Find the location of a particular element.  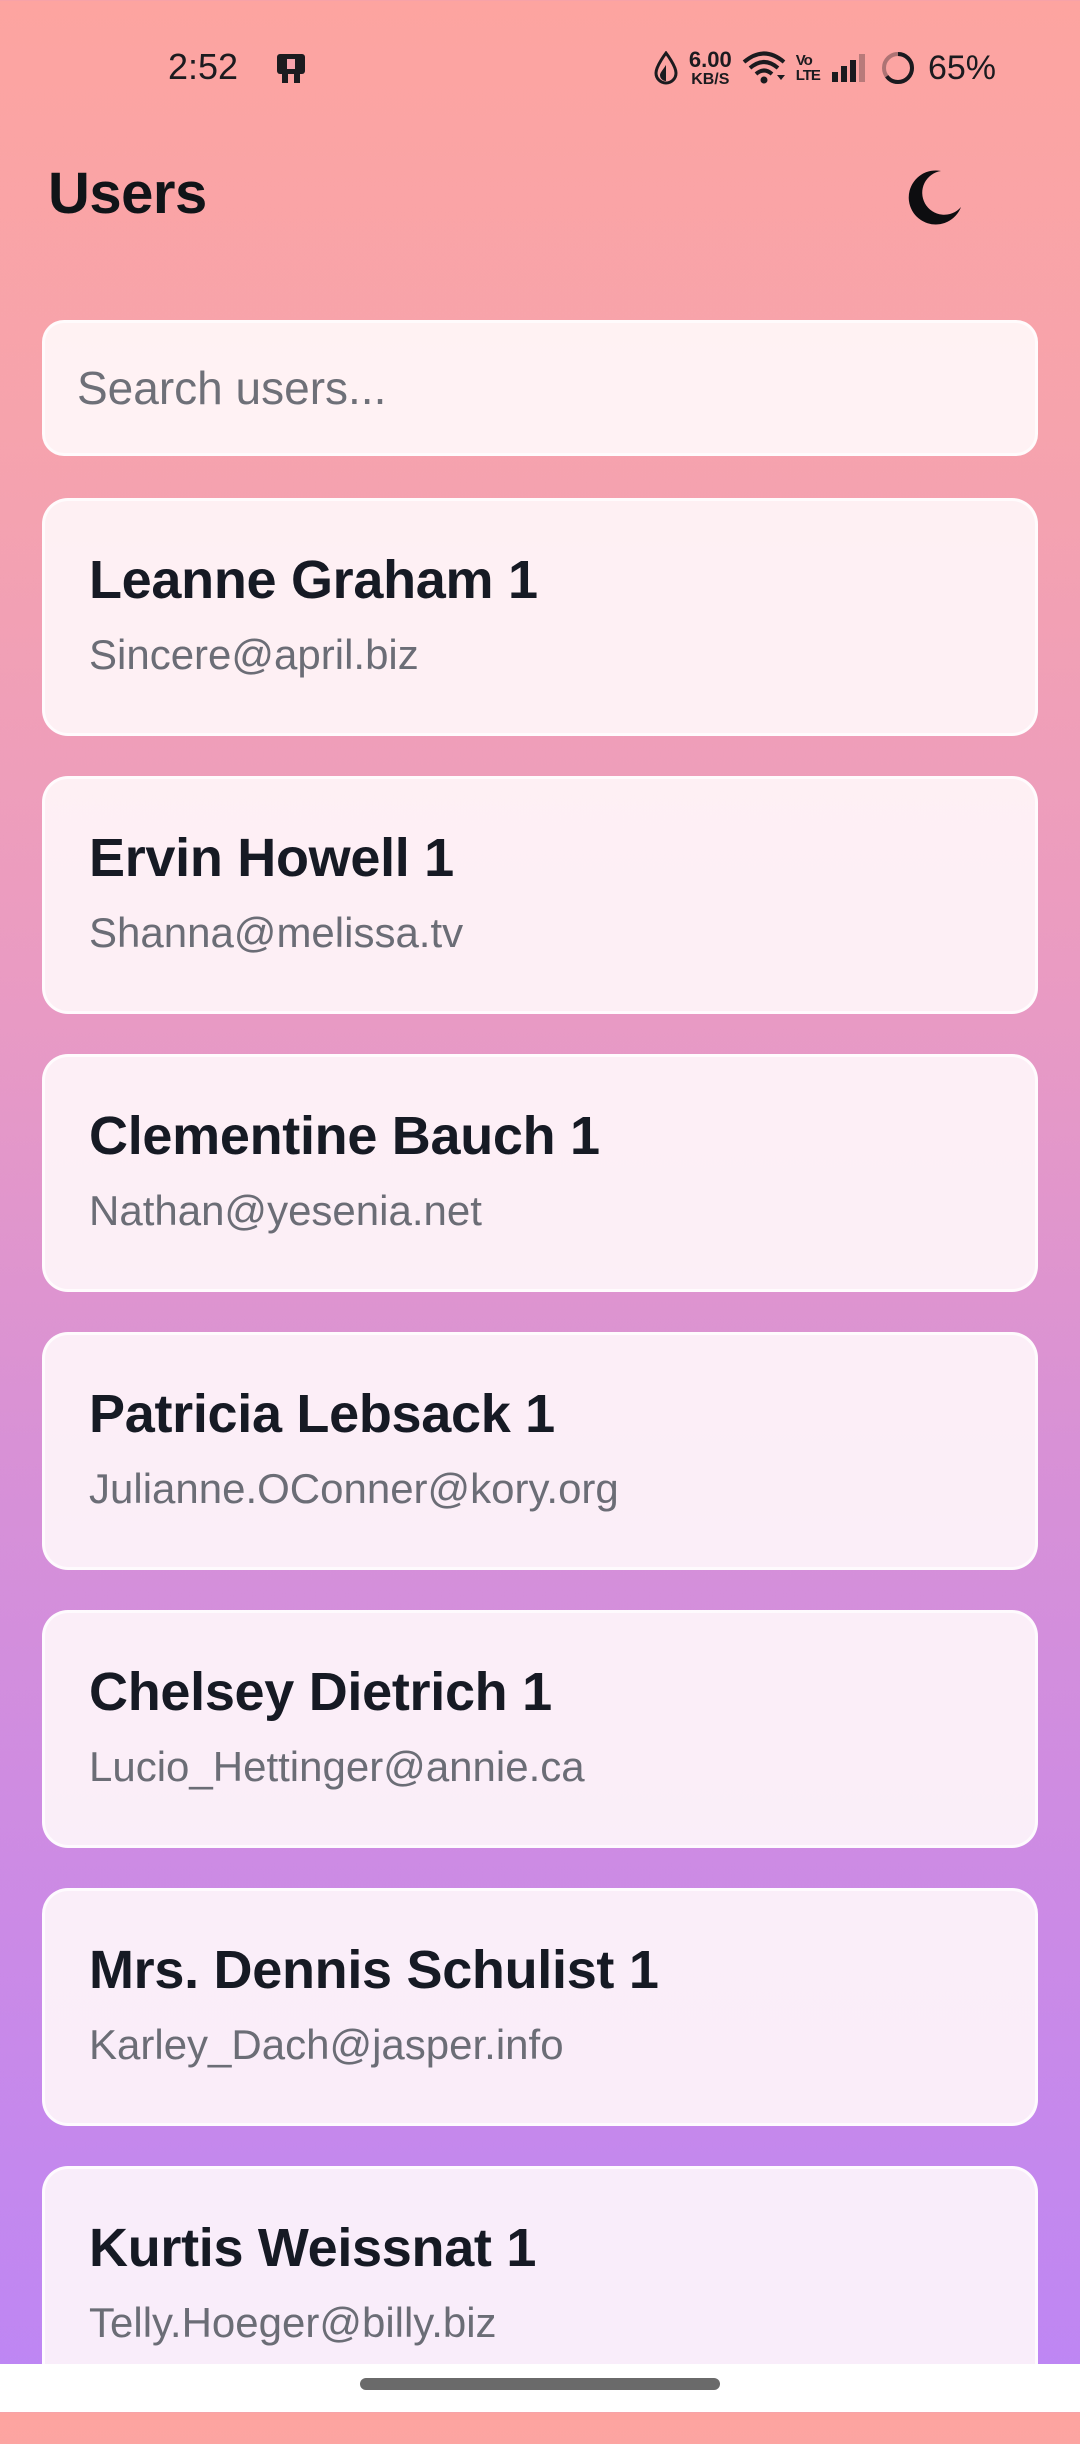

user-name: Kurtis Weissnat 1 is located at coordinates (313, 2248).